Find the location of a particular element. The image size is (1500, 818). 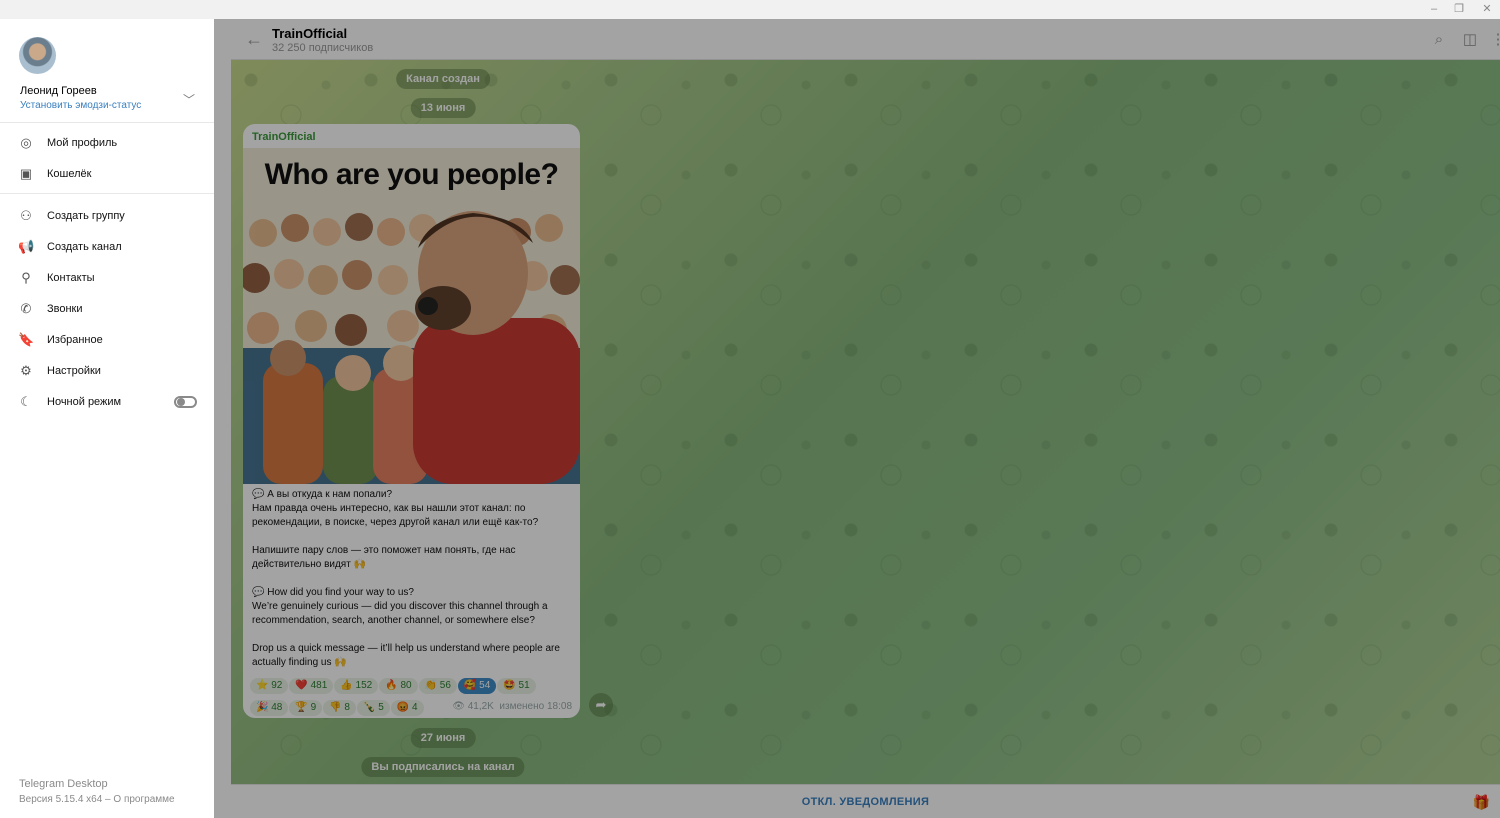

bookmark-icon: 🔖 is located at coordinates (26, 339).